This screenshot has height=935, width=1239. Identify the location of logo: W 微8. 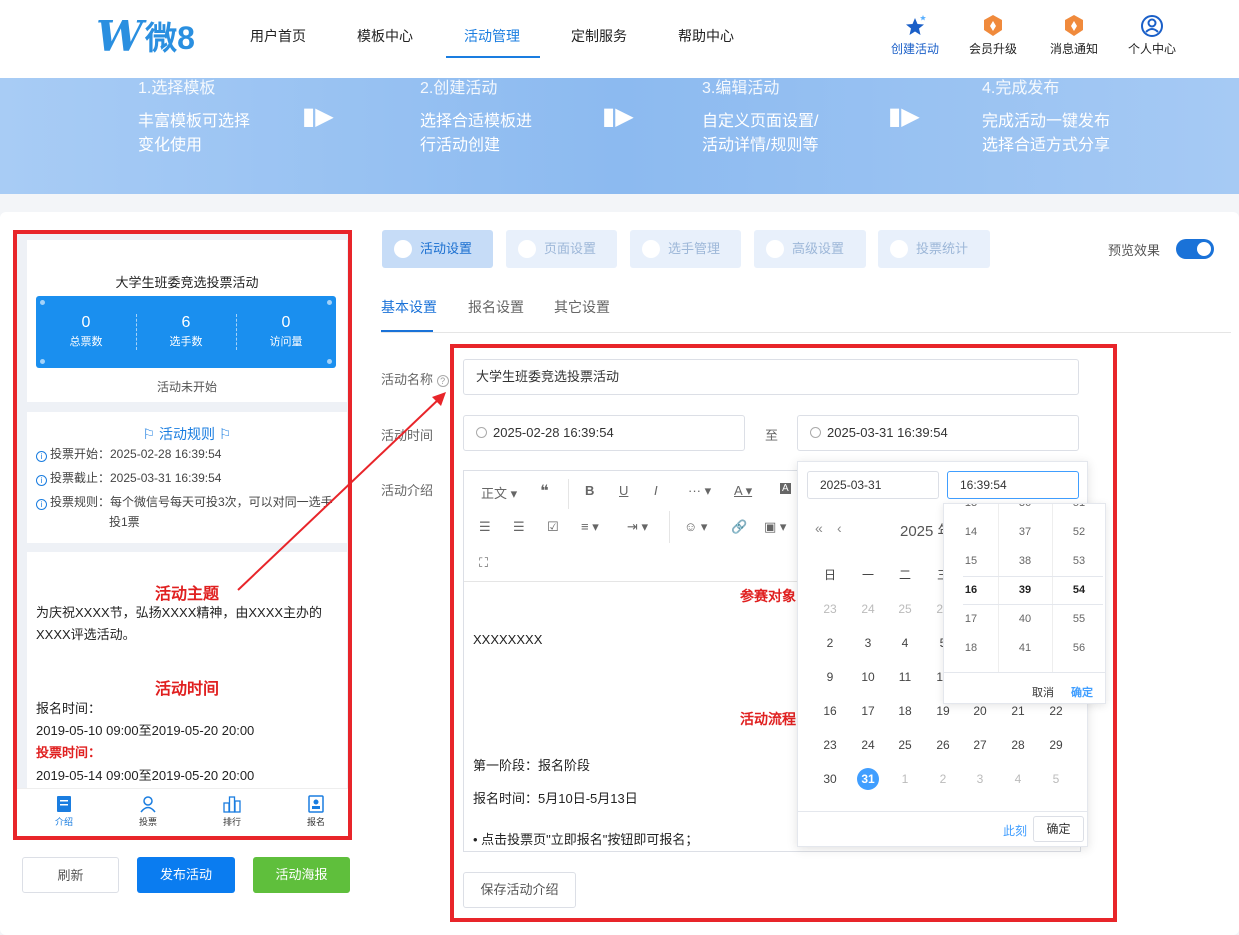
(145, 36).